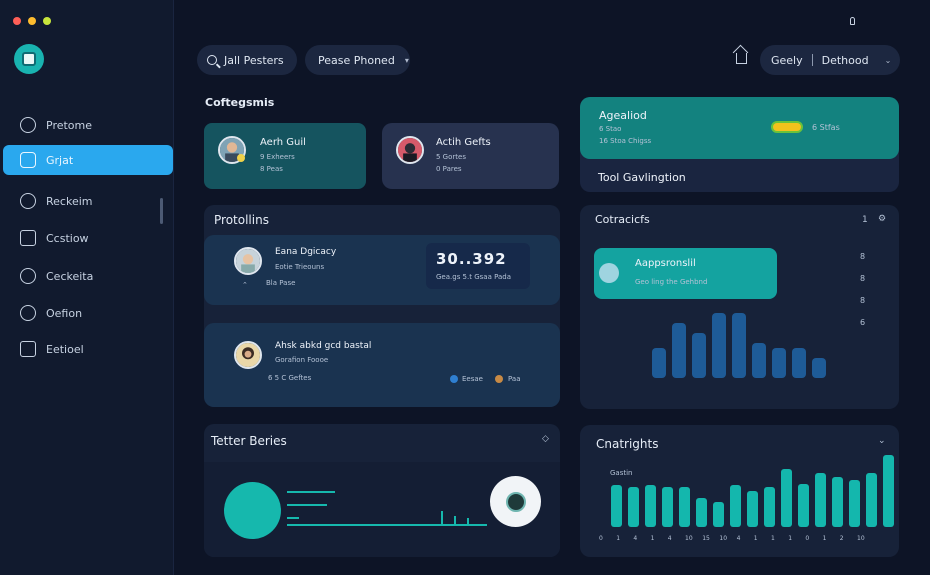 The image size is (930, 575). What do you see at coordinates (300, 267) in the screenshot?
I see `row-sub: Eotie Trieouns` at bounding box center [300, 267].